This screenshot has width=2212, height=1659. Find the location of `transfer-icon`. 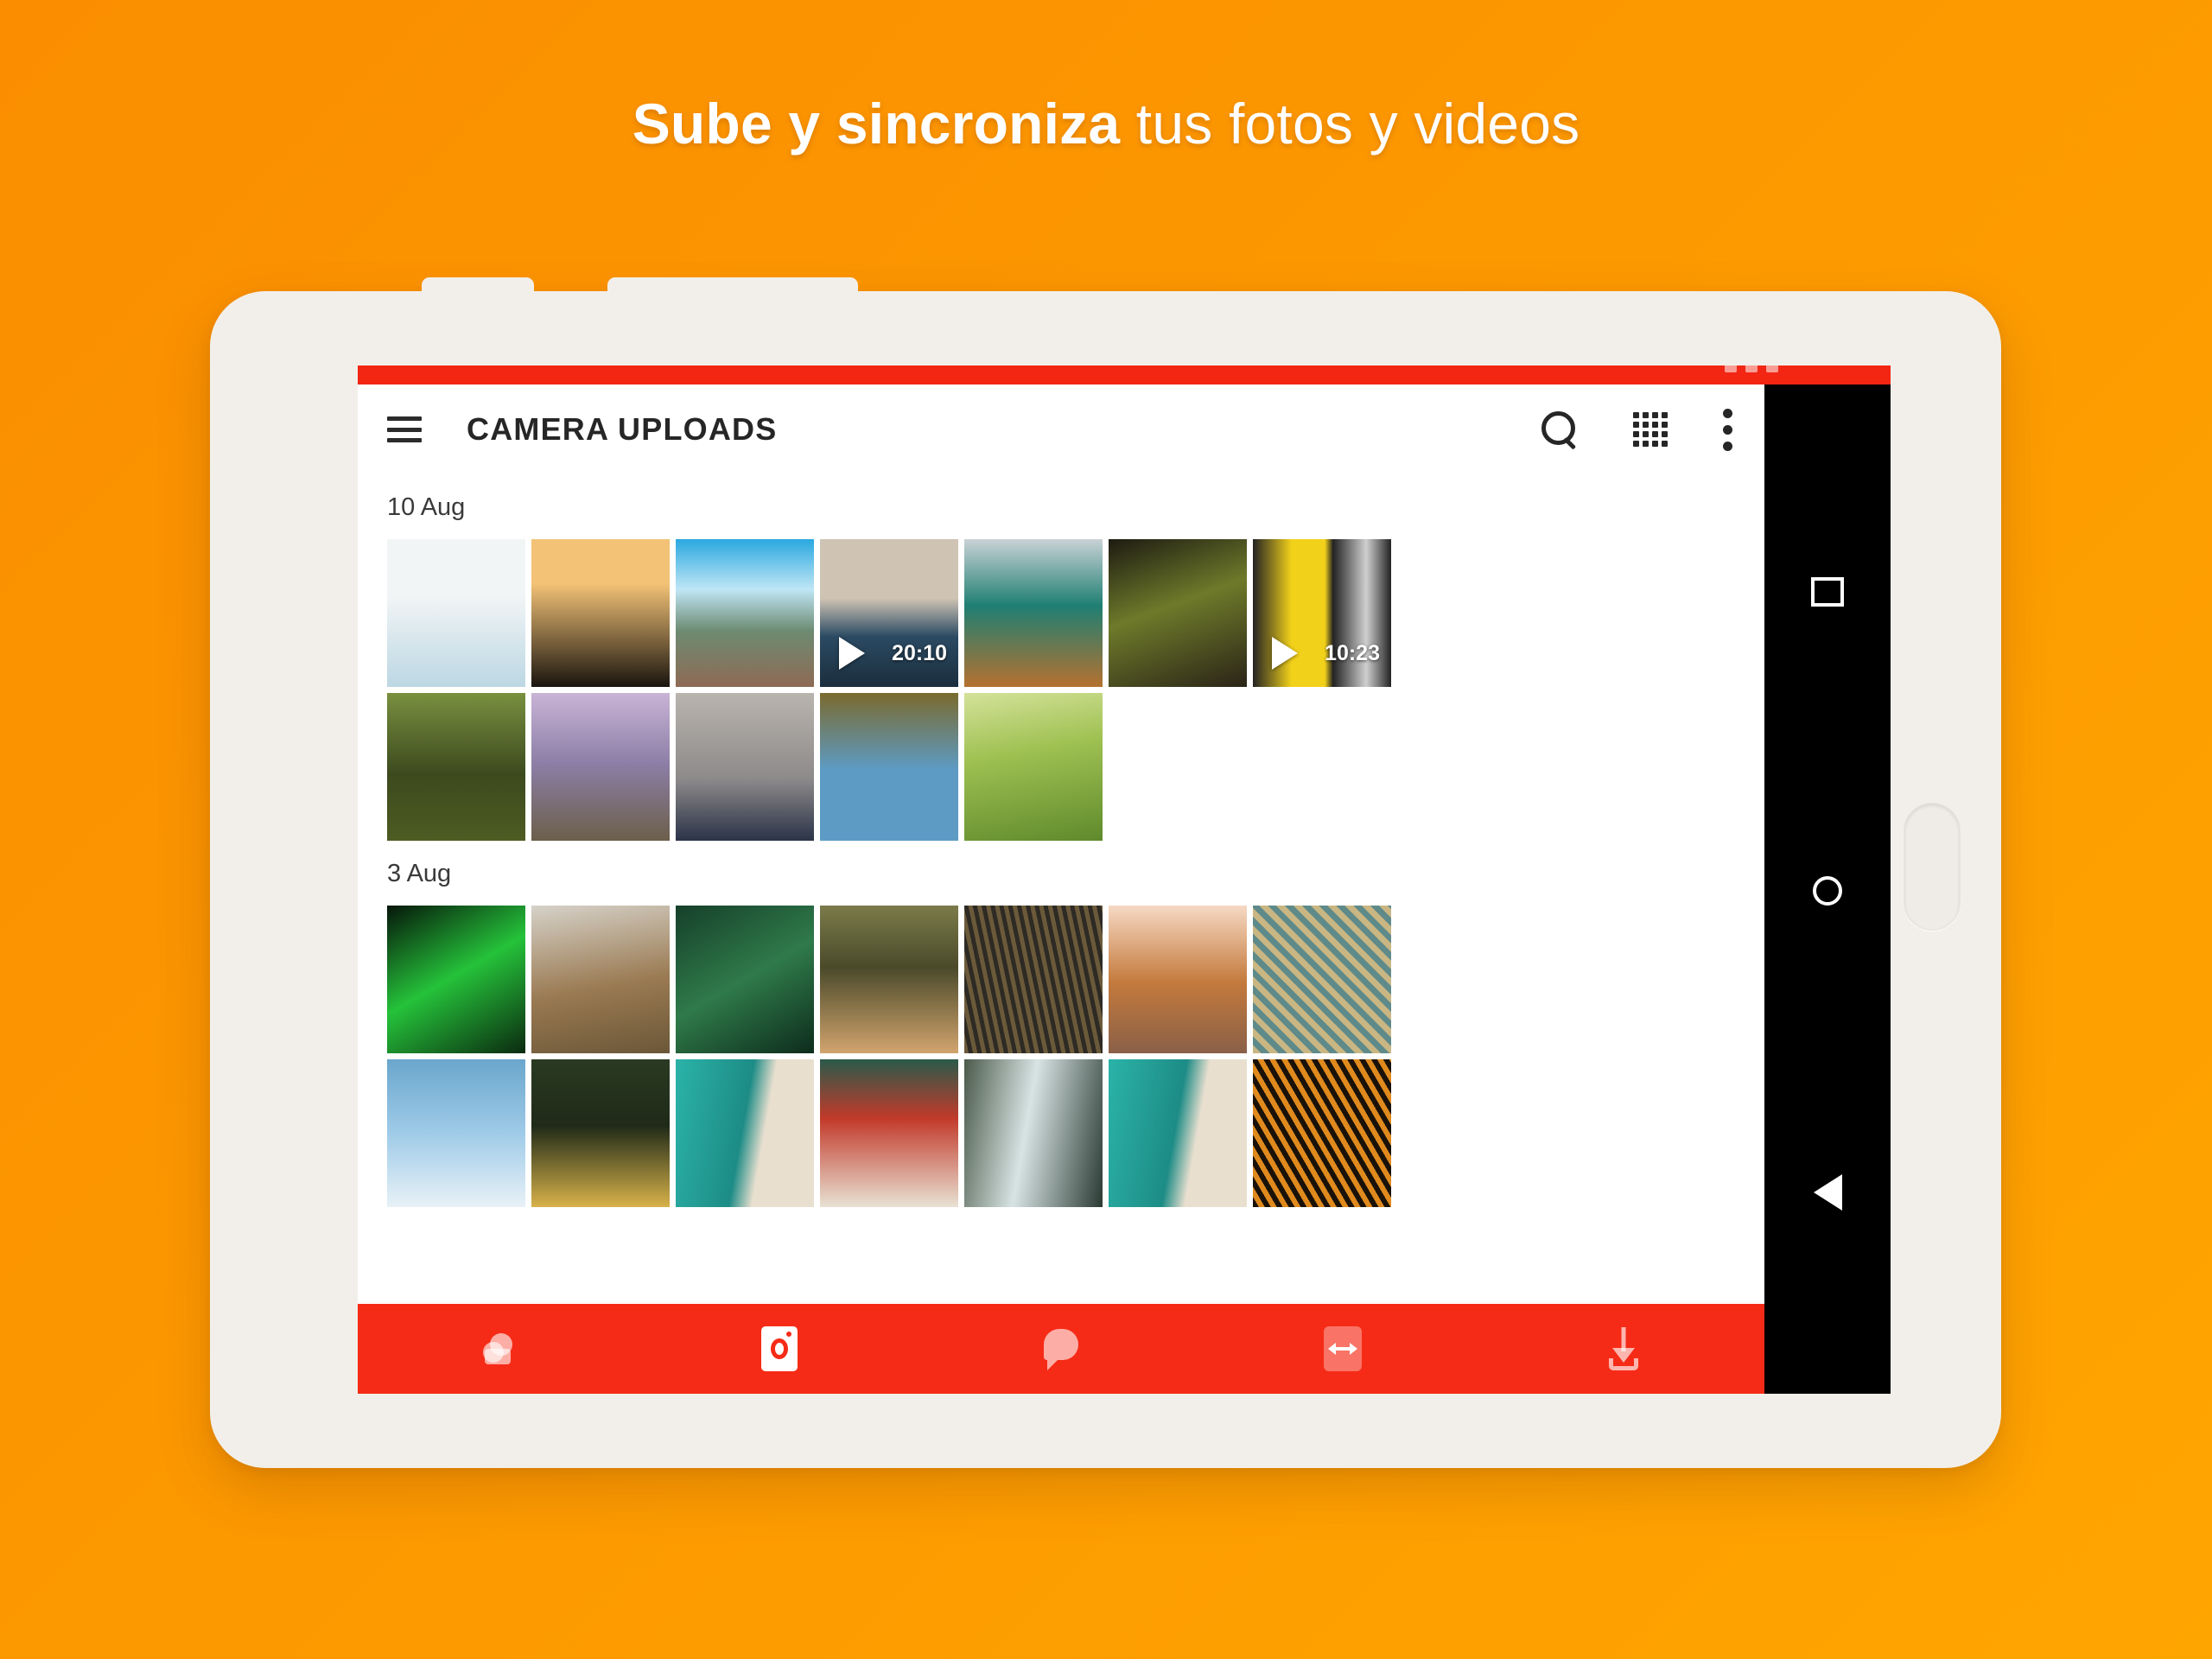

transfer-icon is located at coordinates (1342, 1348).